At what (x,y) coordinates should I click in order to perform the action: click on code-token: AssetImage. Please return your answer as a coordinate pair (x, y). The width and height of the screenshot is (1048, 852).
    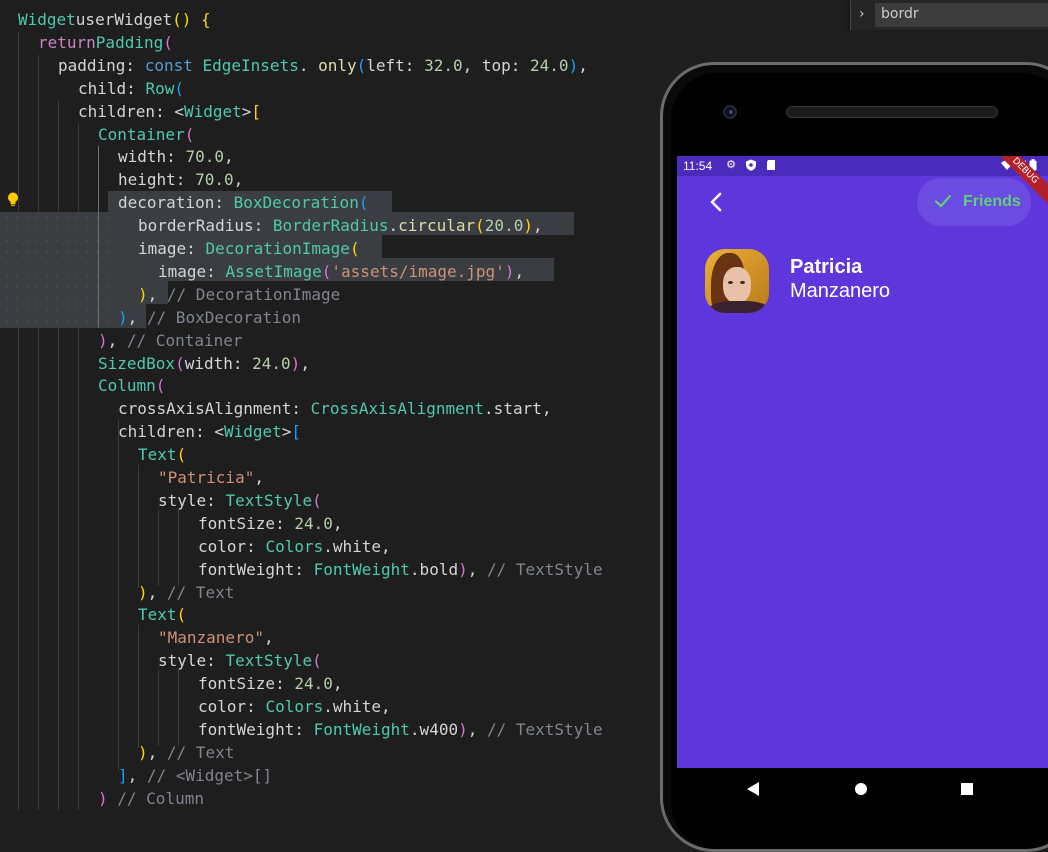
    Looking at the image, I should click on (273, 271).